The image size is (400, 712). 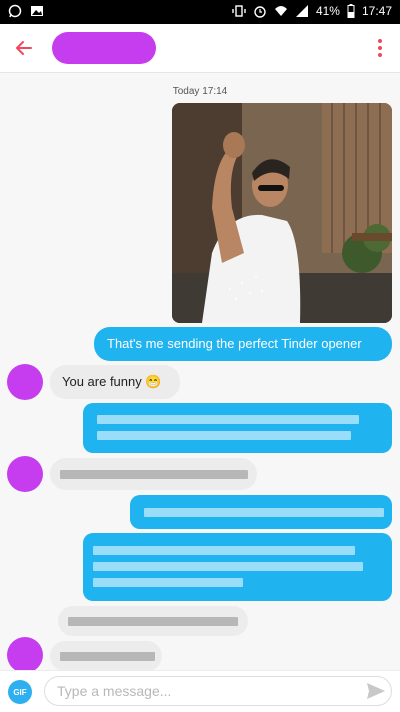 What do you see at coordinates (112, 381) in the screenshot?
I see `message-text: You are funny 😁` at bounding box center [112, 381].